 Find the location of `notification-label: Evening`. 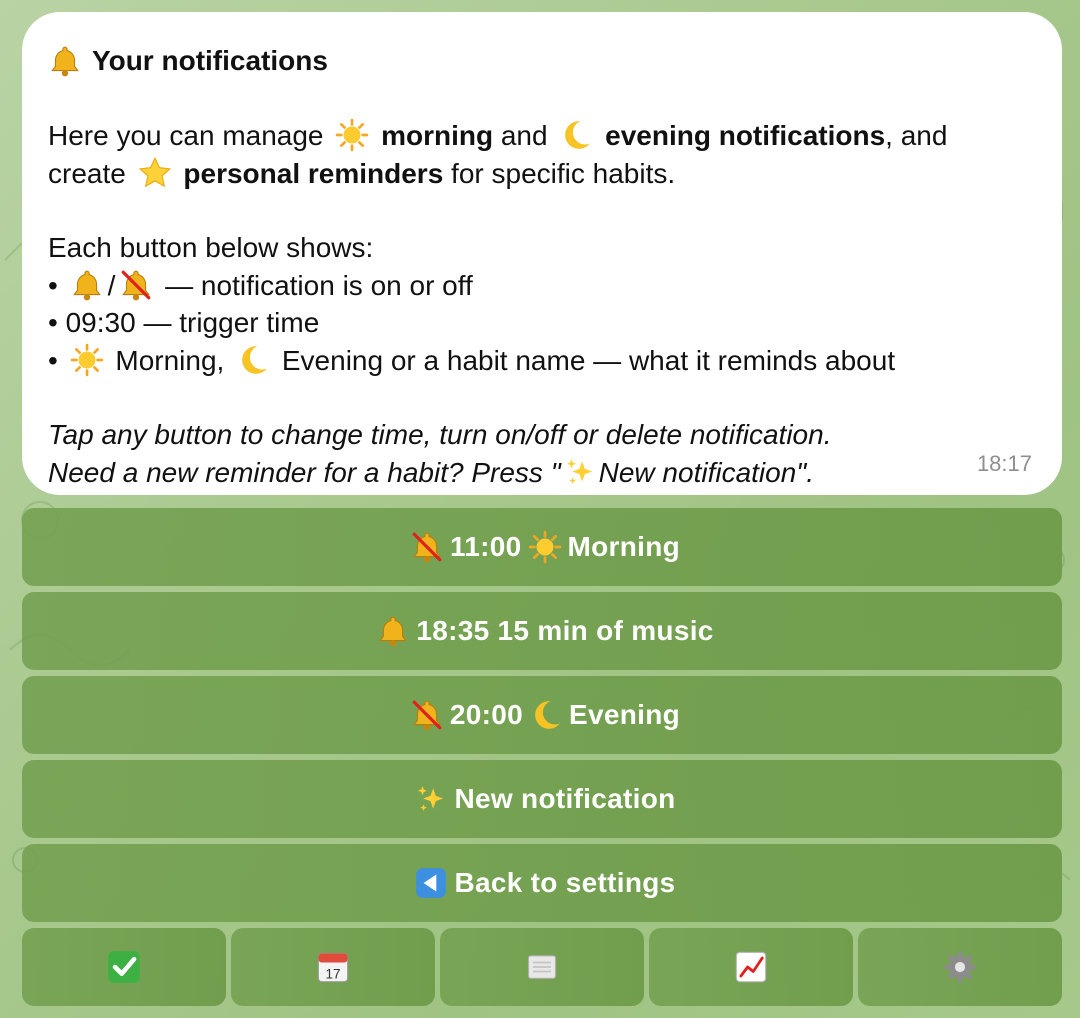

notification-label: Evening is located at coordinates (625, 714).